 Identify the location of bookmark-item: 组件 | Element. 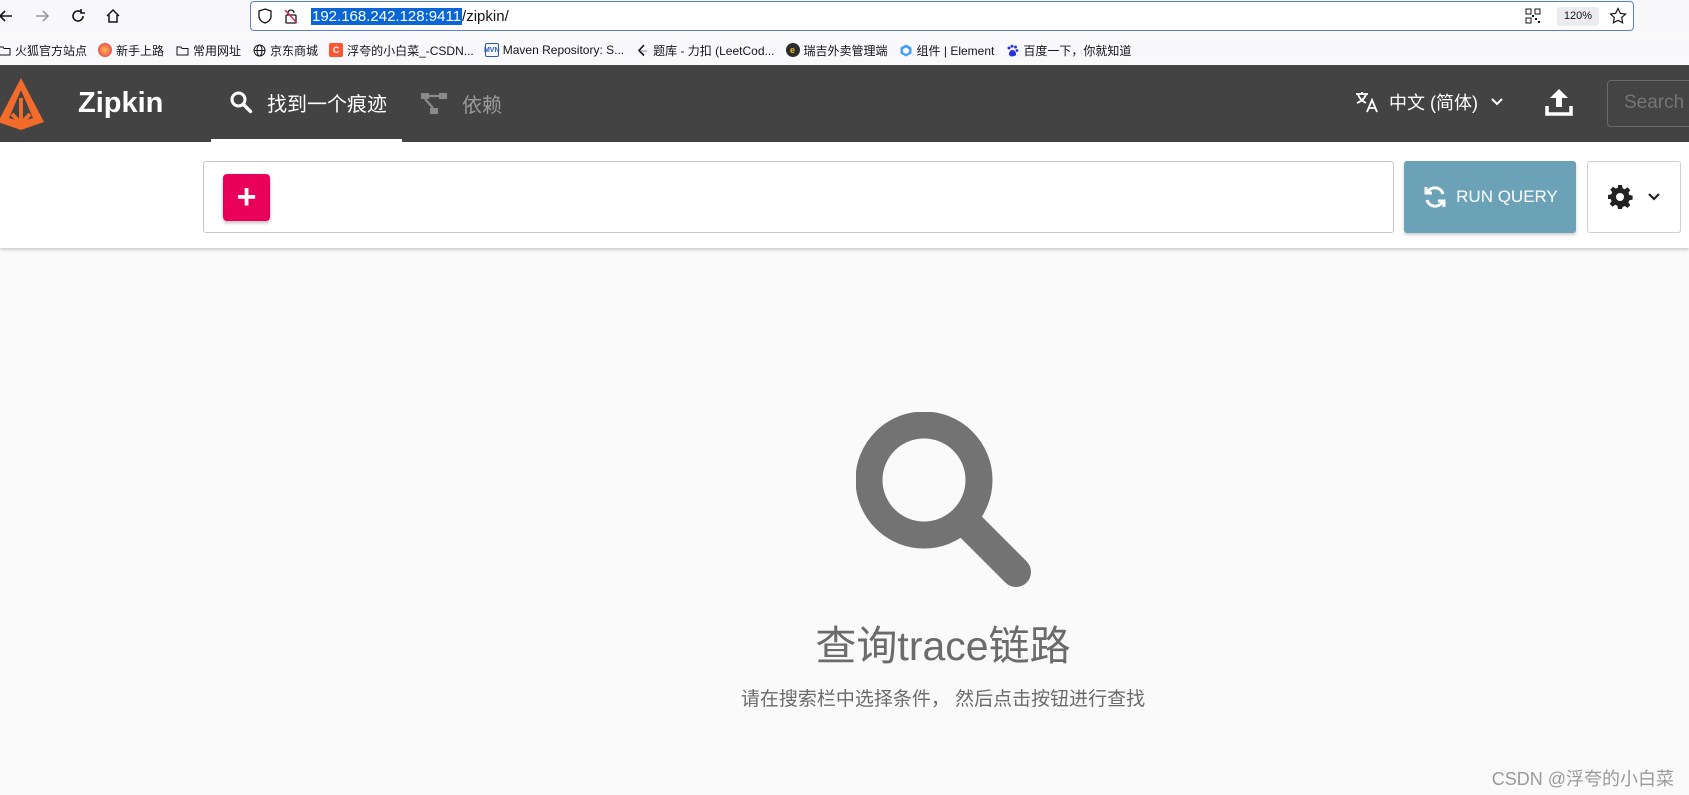
(947, 50).